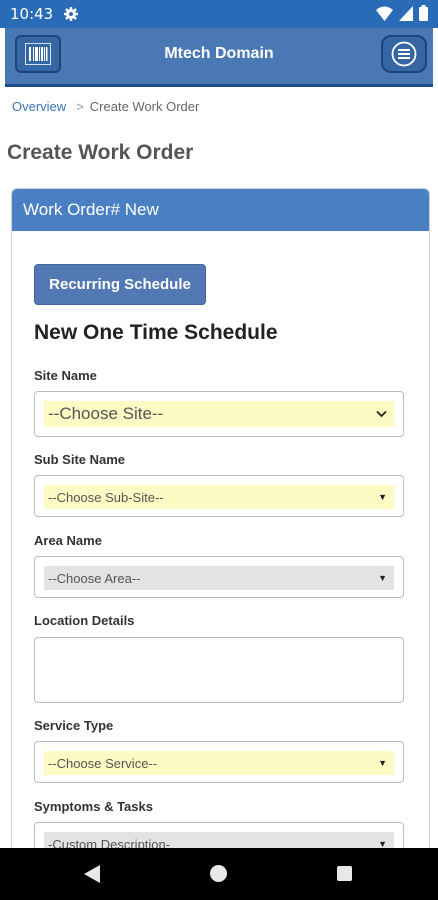 This screenshot has height=900, width=438. I want to click on breadcrumb: Overview > Create Work Order, so click(105, 106).